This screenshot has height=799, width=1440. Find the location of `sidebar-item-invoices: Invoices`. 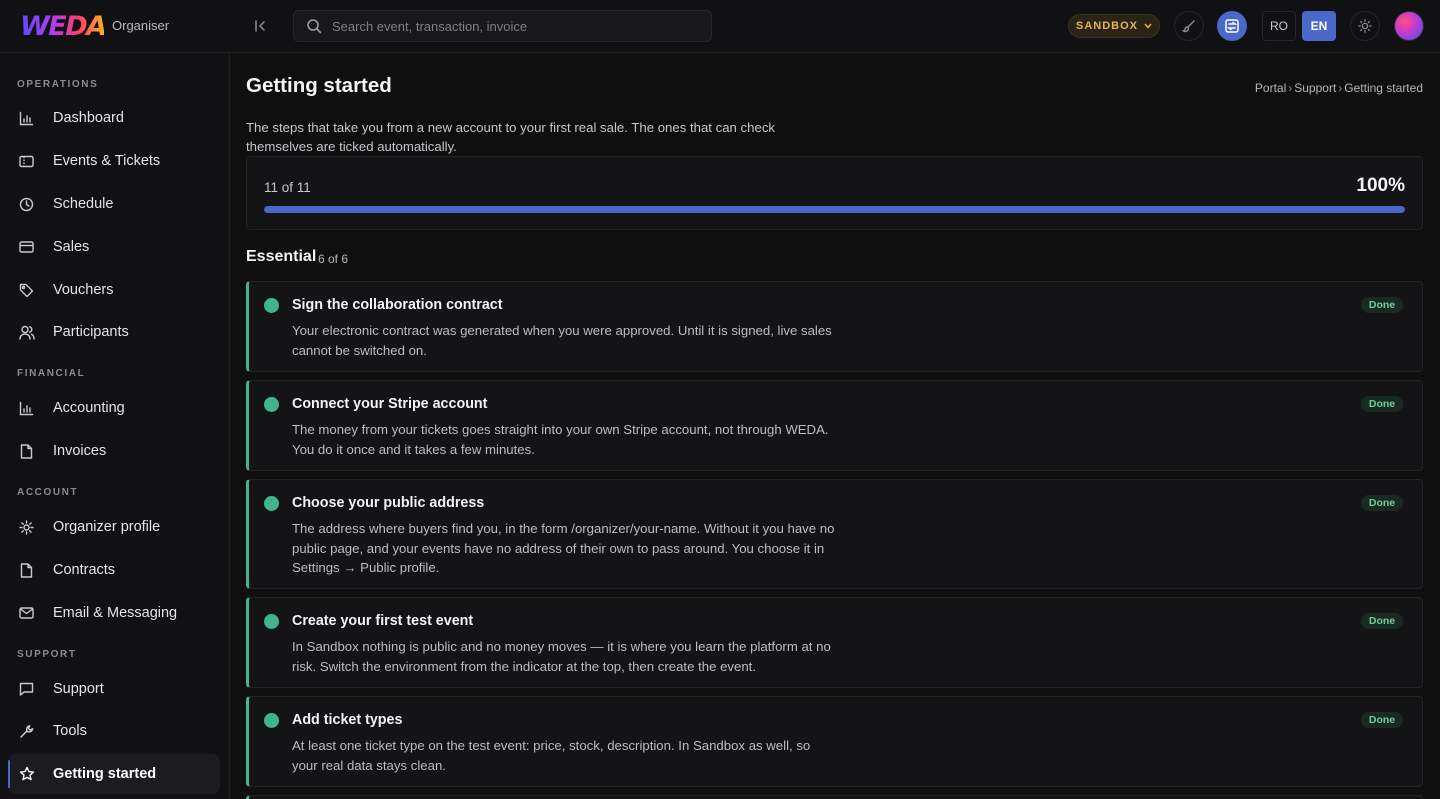

sidebar-item-invoices: Invoices is located at coordinates (114, 451).